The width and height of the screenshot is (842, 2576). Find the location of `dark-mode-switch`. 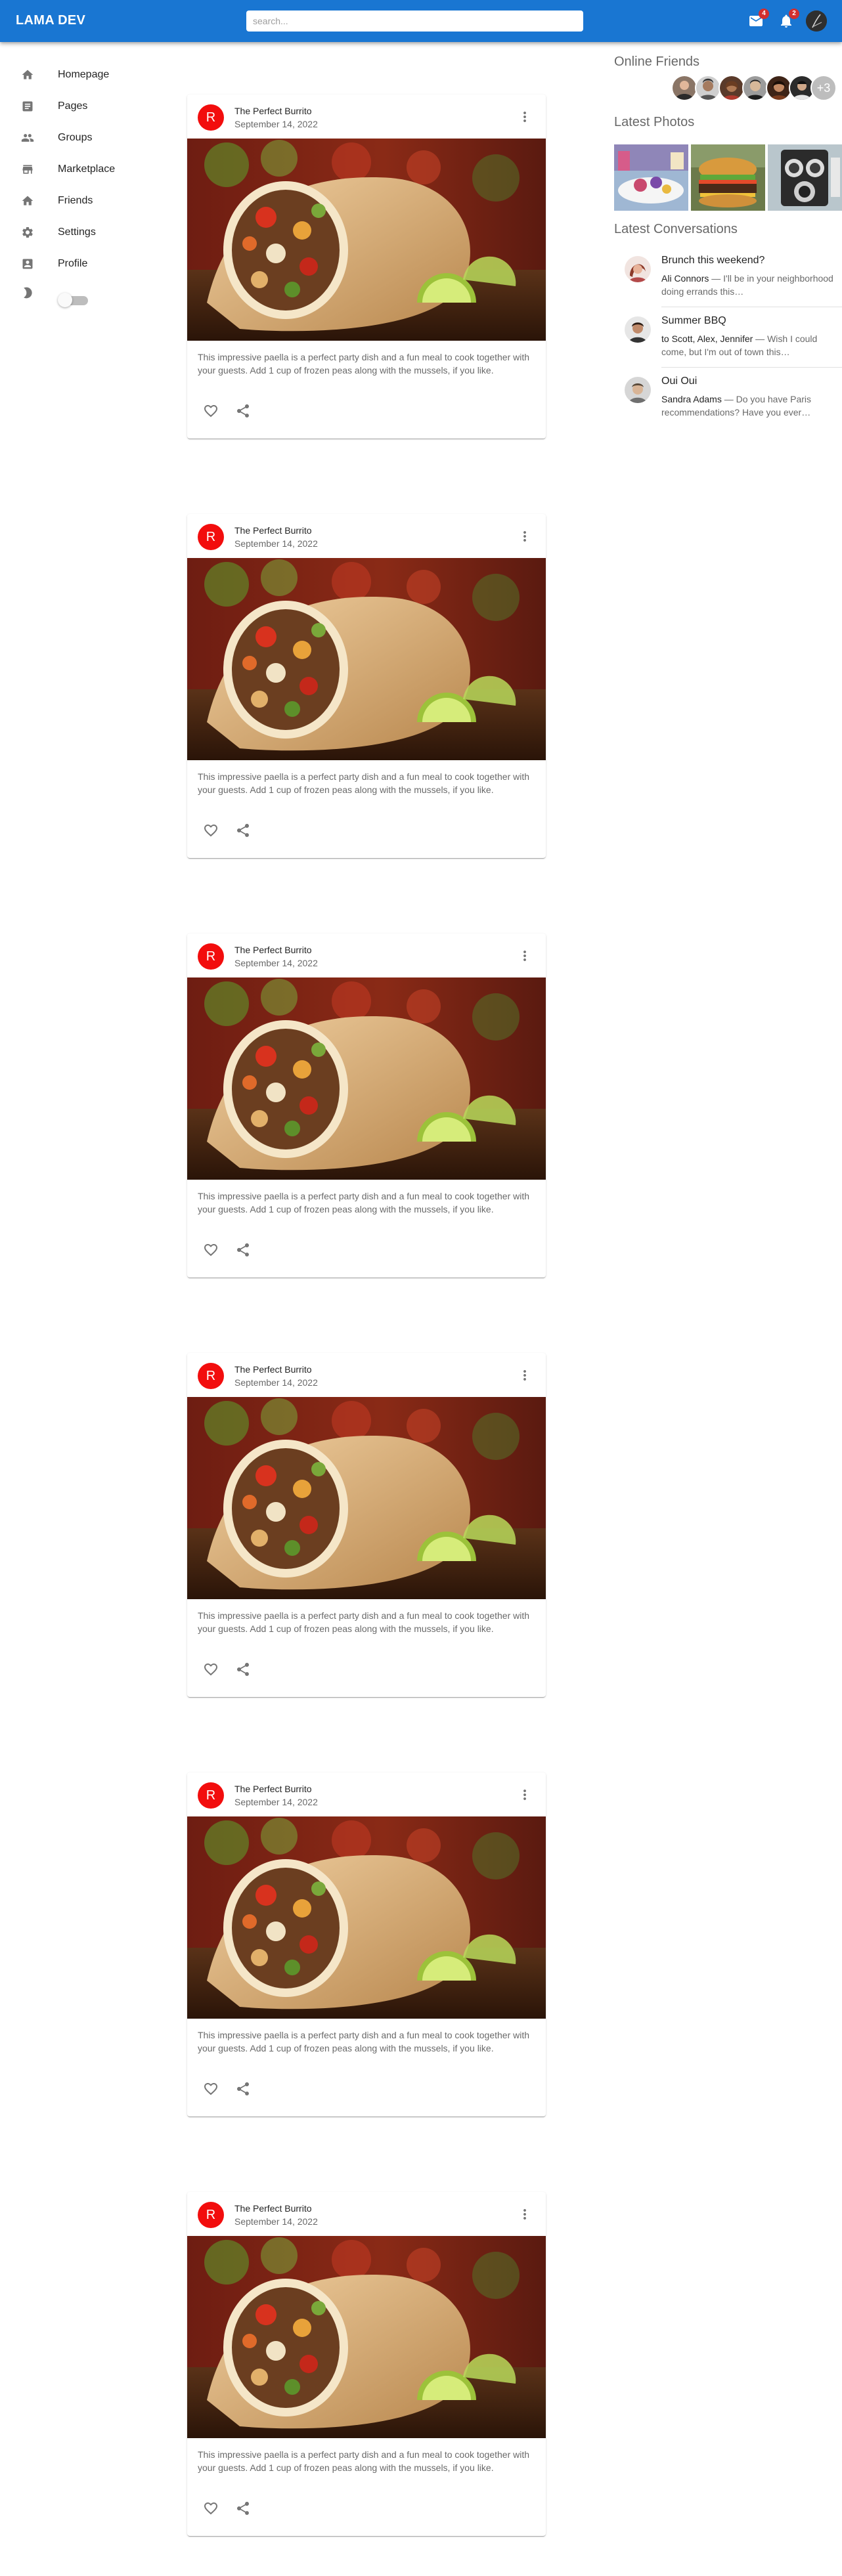

dark-mode-switch is located at coordinates (74, 300).